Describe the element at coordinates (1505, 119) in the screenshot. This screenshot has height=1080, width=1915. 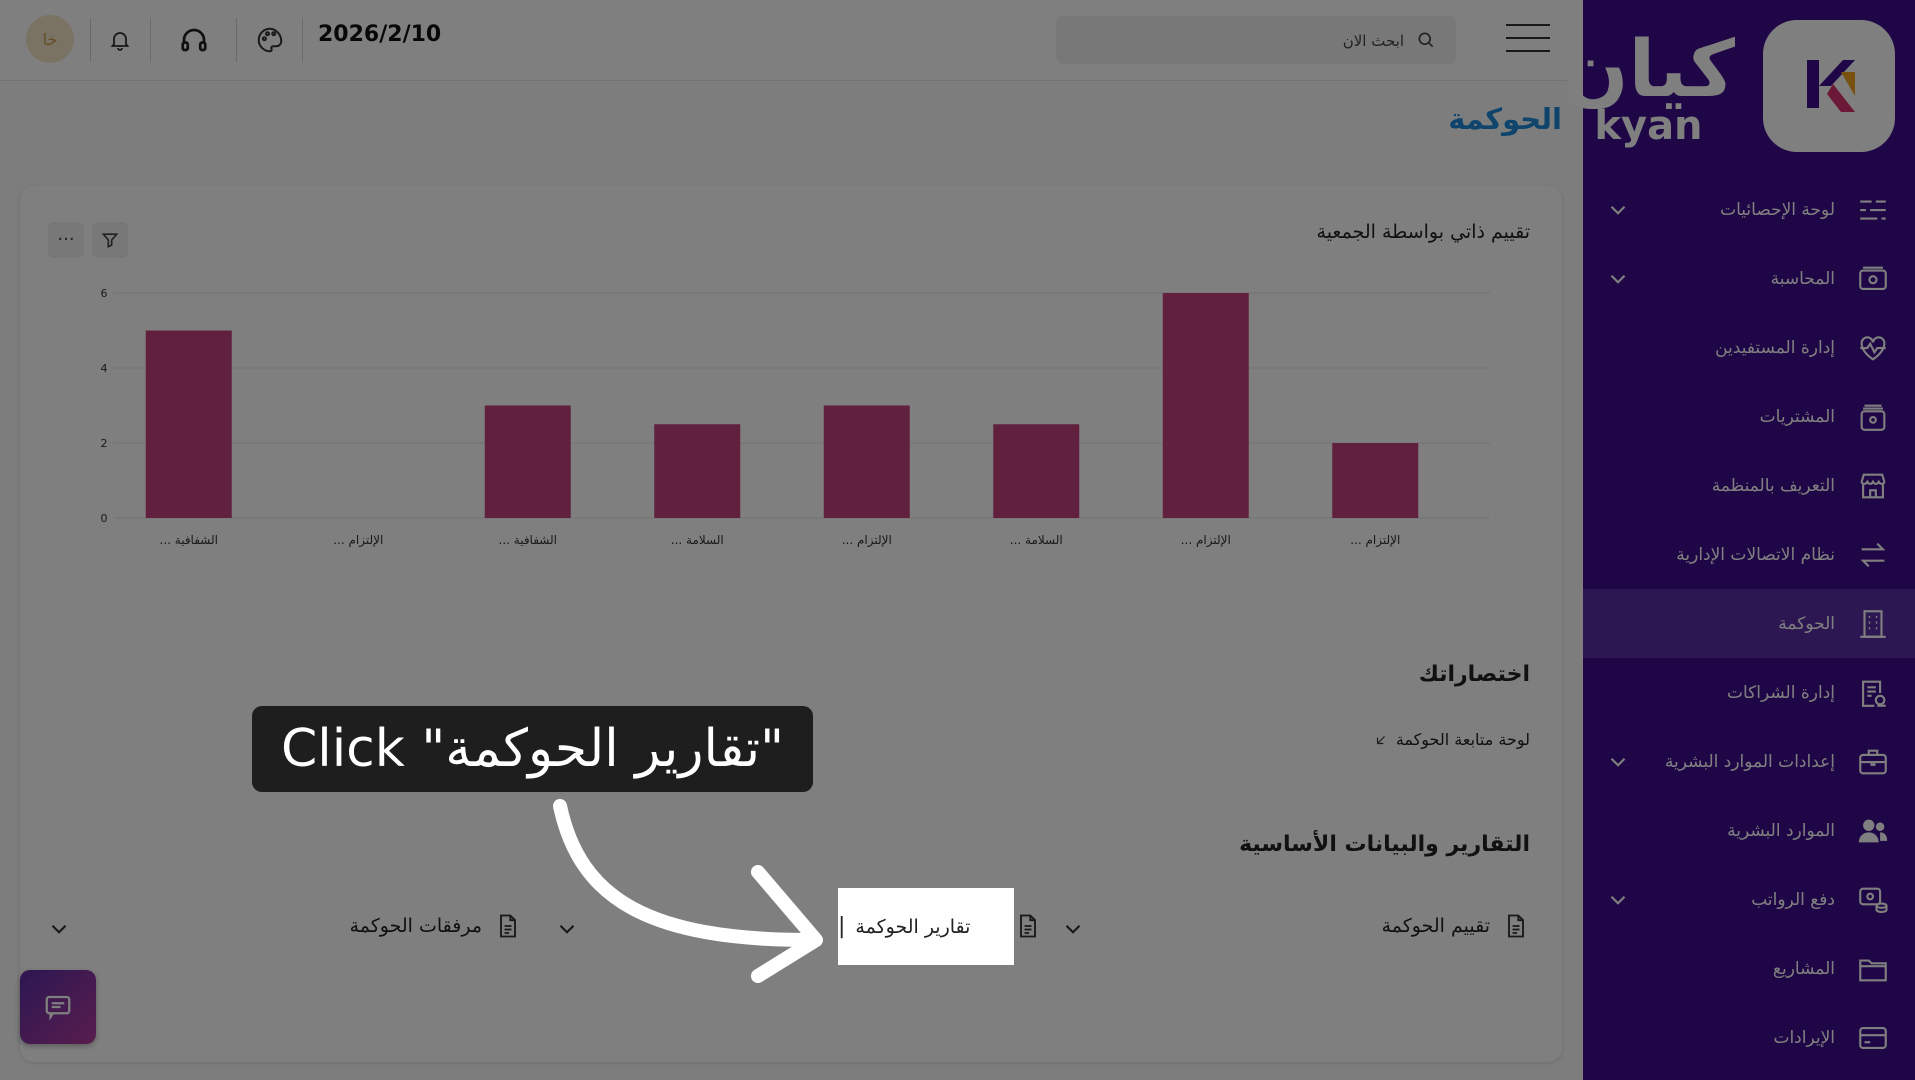
I see `page-title: الحوكمة` at that location.